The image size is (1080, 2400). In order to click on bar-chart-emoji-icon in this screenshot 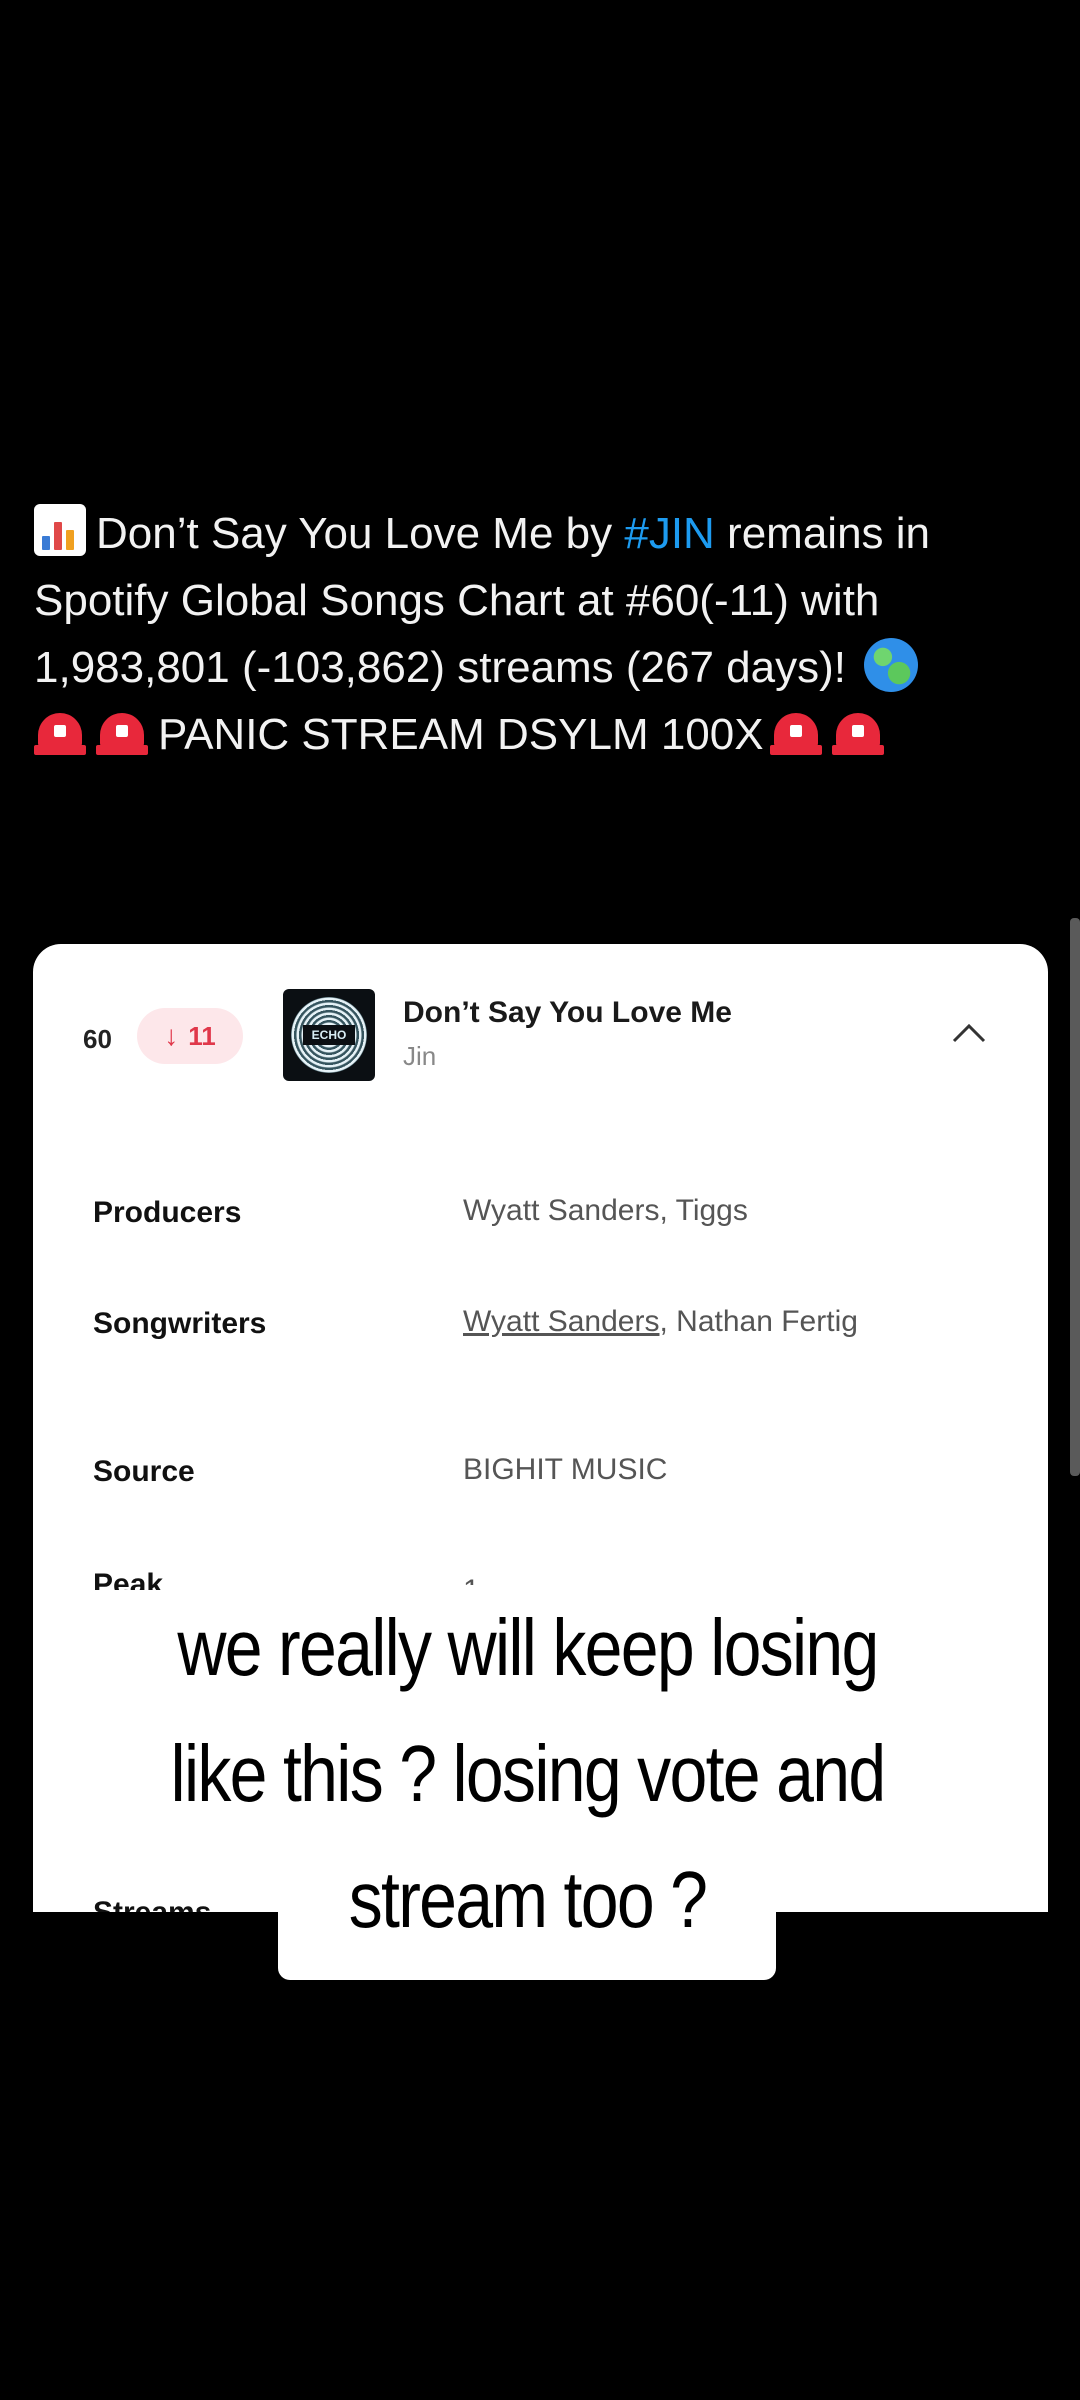, I will do `click(60, 530)`.